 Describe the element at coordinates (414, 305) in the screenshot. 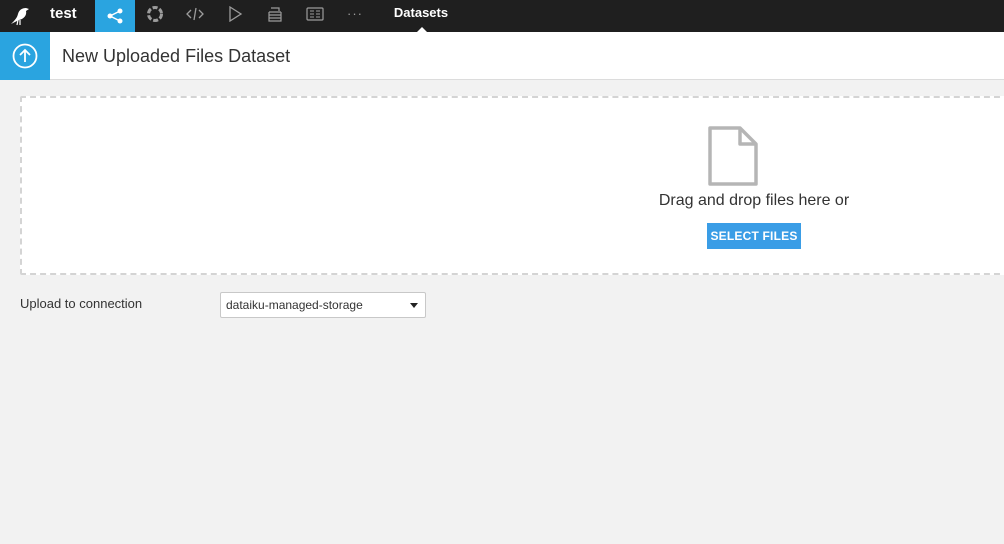

I see `chevron-down-icon` at that location.